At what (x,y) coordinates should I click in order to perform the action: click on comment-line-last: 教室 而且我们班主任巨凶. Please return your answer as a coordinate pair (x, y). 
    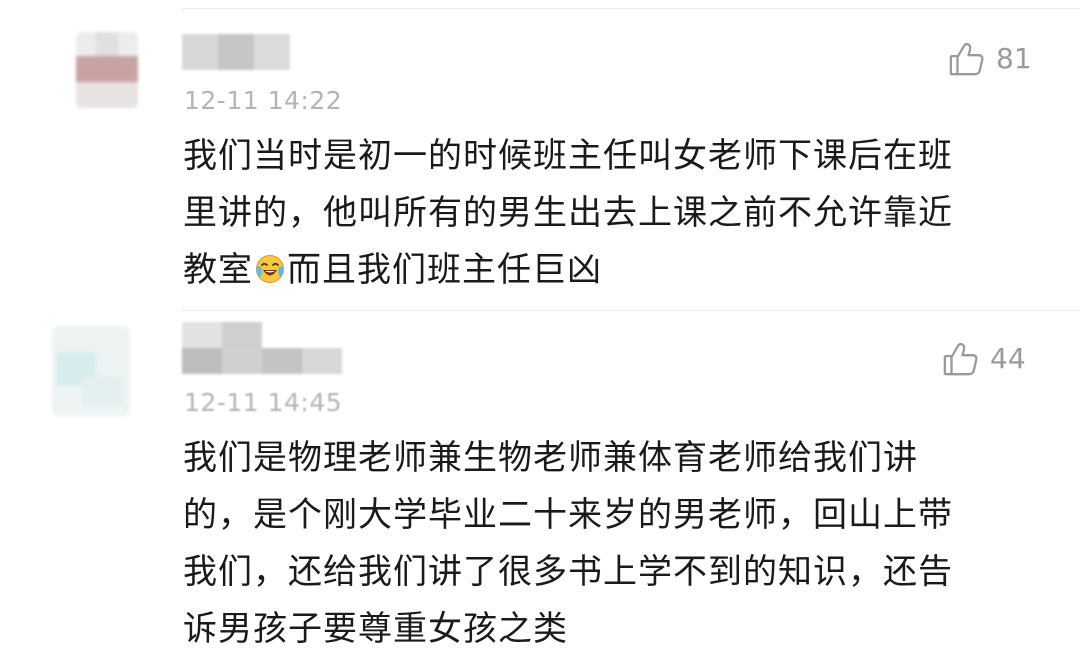
    Looking at the image, I should click on (598, 270).